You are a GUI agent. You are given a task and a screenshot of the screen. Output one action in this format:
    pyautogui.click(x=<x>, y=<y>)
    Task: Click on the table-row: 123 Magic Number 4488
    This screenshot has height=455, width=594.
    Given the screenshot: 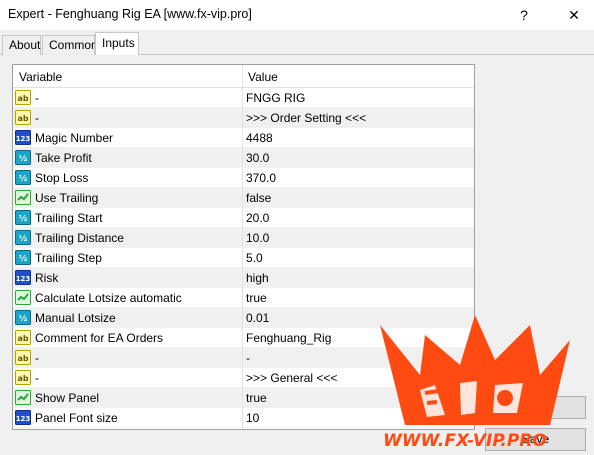 What is the action you would take?
    pyautogui.click(x=243, y=138)
    